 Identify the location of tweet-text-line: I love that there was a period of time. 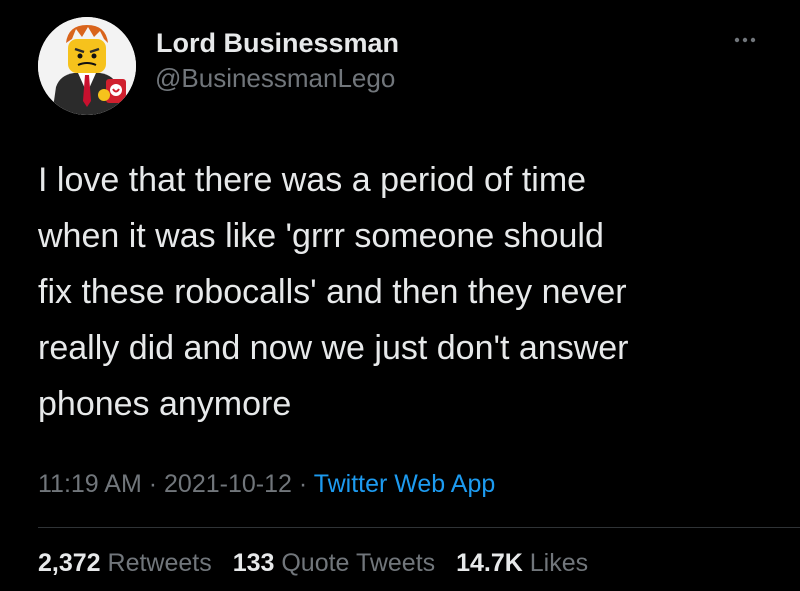
(312, 180).